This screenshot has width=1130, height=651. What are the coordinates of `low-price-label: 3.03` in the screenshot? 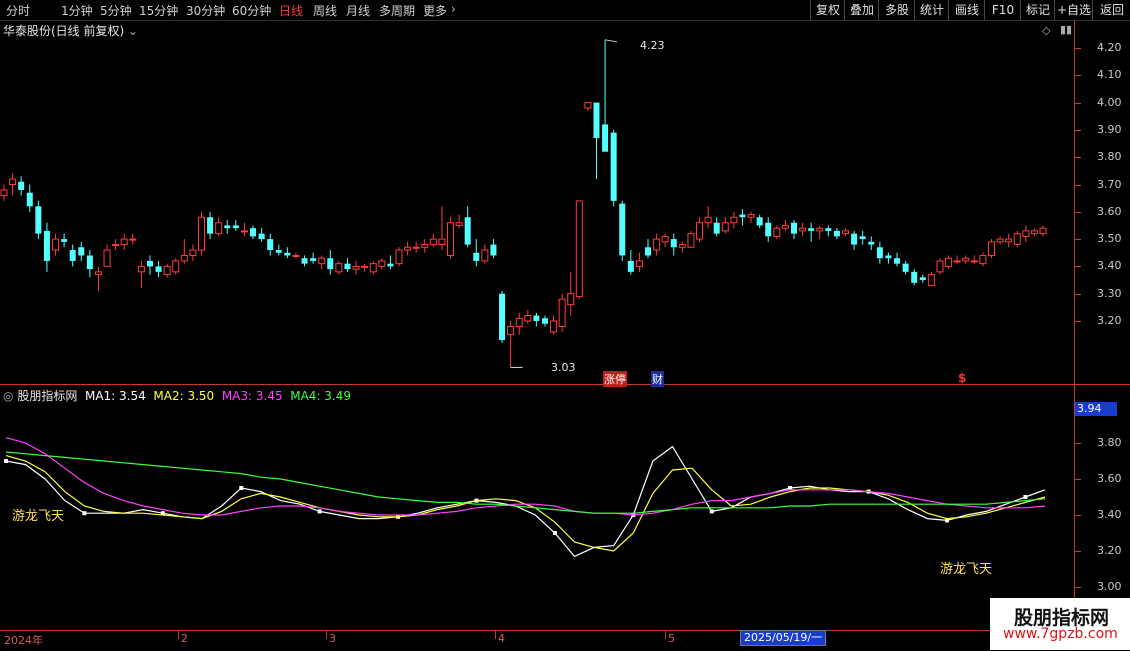 It's located at (563, 367).